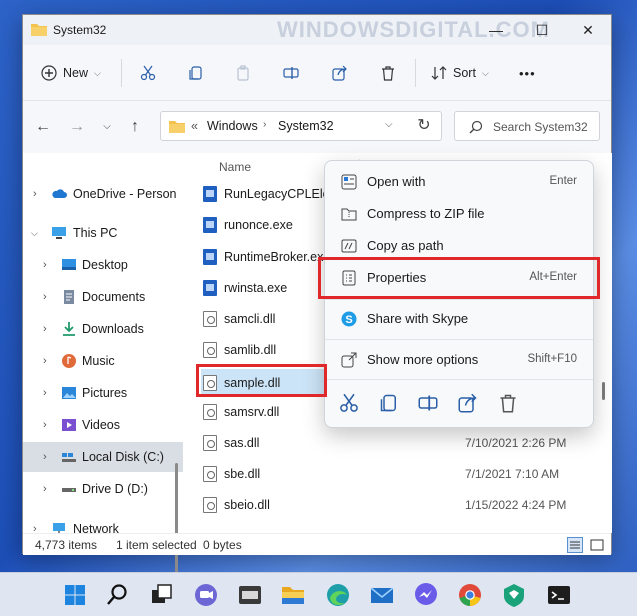 The image size is (637, 616). What do you see at coordinates (470, 595) in the screenshot?
I see `chrome-icon` at bounding box center [470, 595].